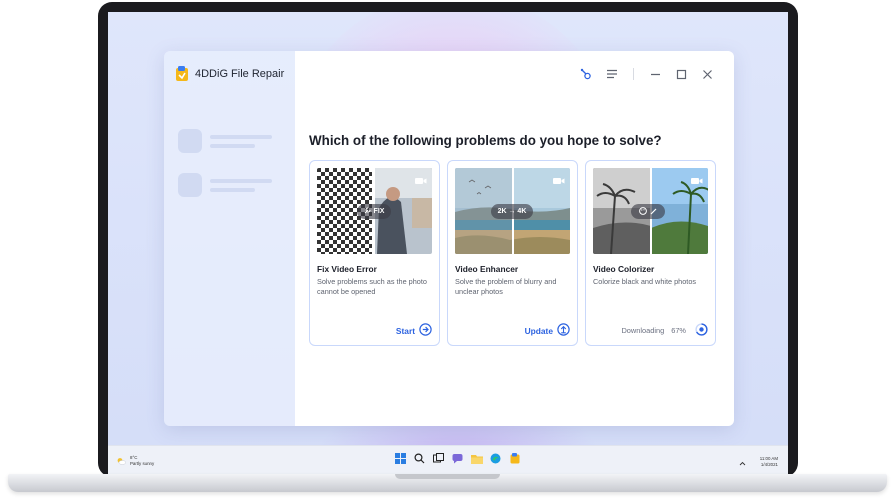 The height and width of the screenshot is (500, 895). Describe the element at coordinates (447, 476) in the screenshot. I see `laptop-notch` at that location.